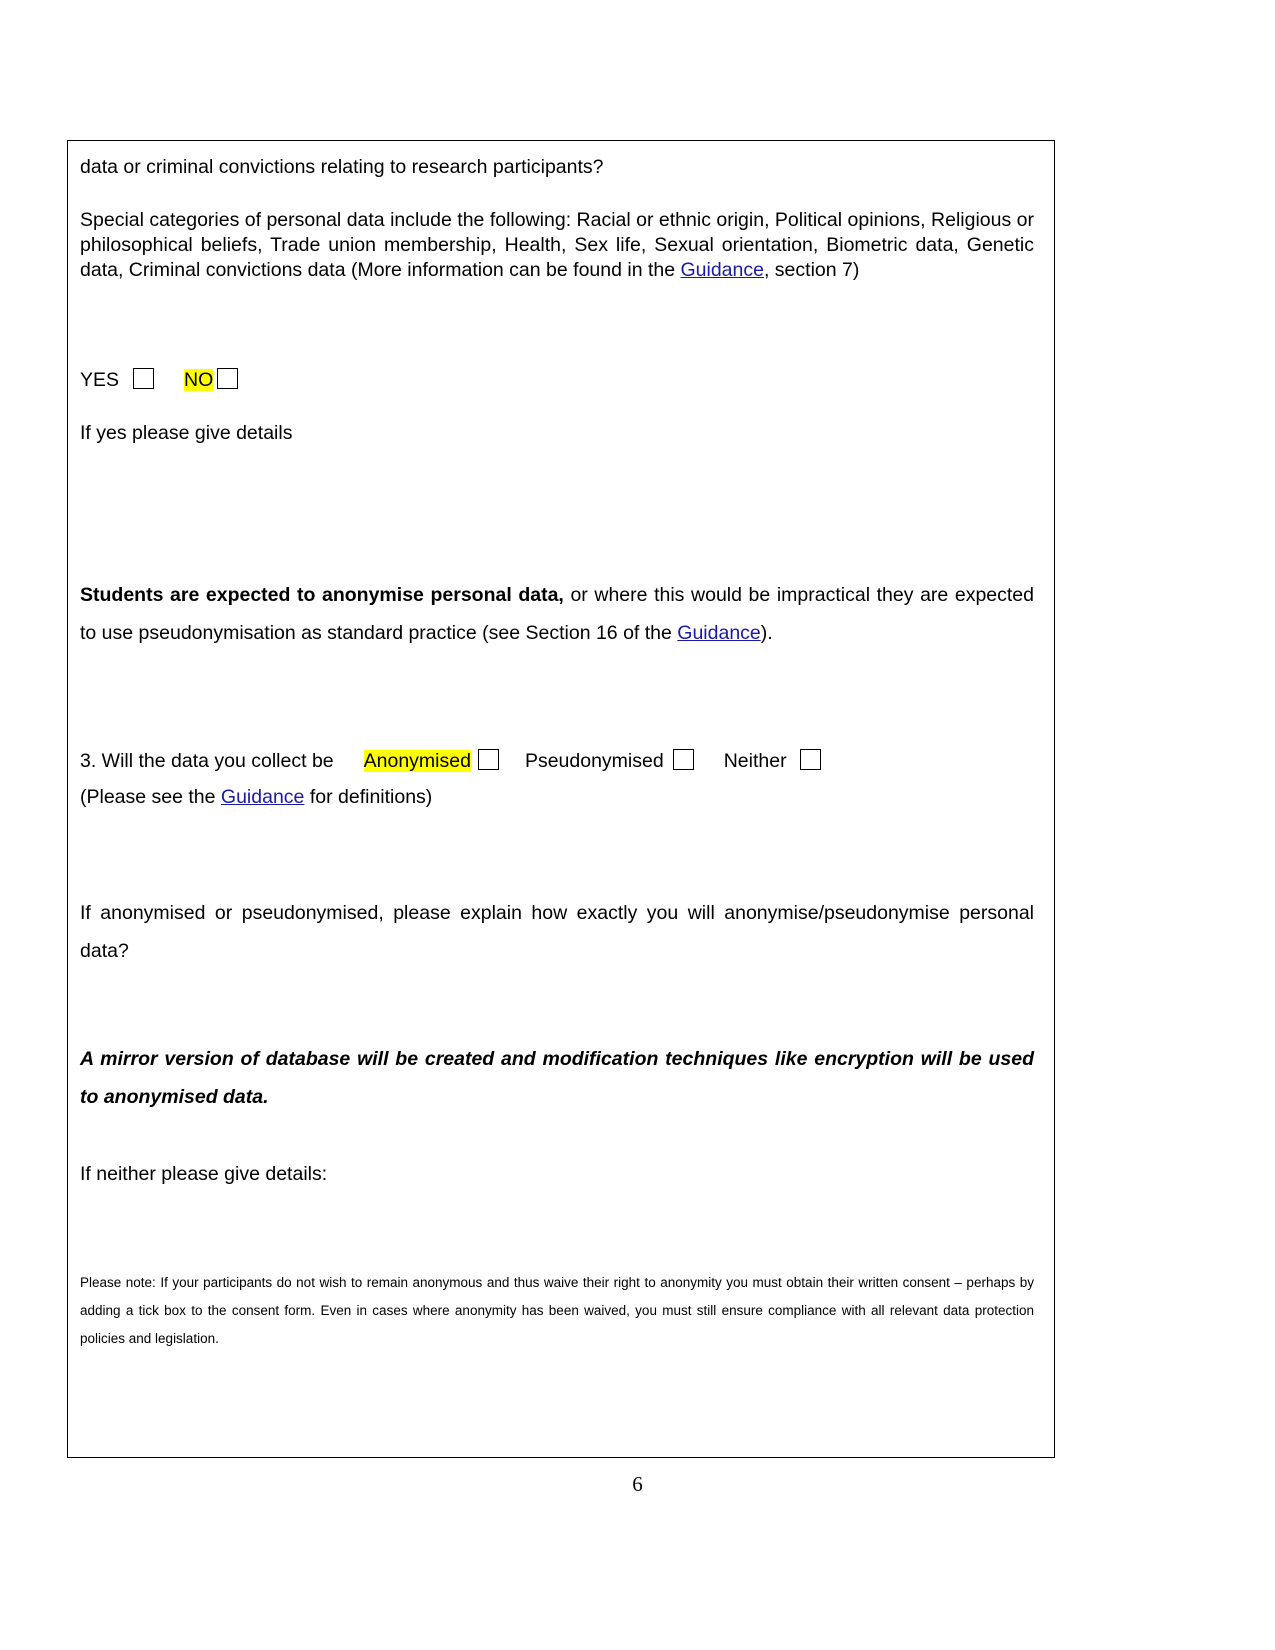 The image size is (1275, 1650). I want to click on if-neither-details-answer-area, so click(557, 1228).